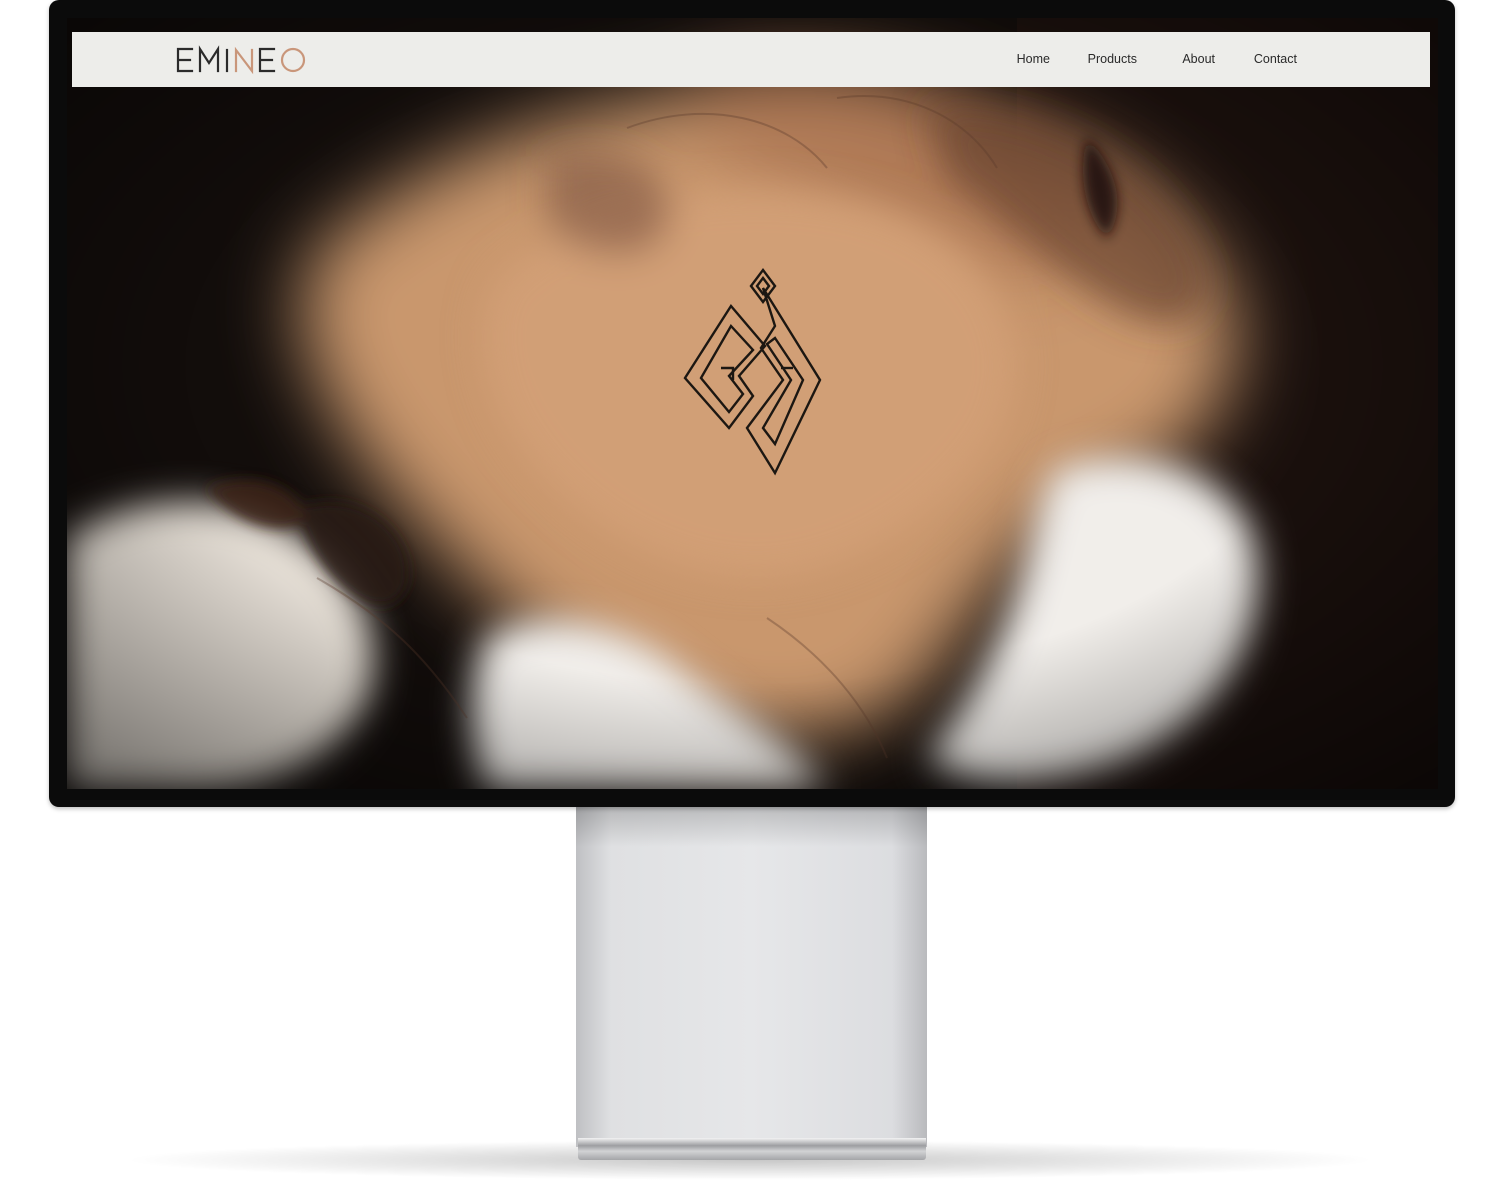  I want to click on emineo-logo, so click(242, 60).